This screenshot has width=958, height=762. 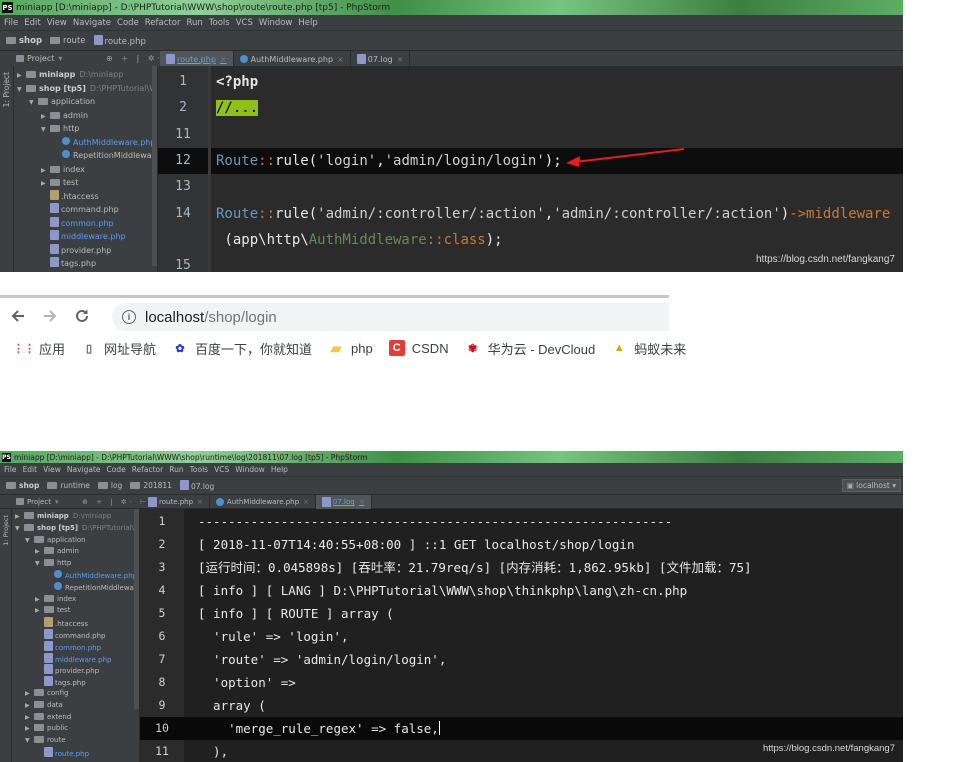 I want to click on nav-crumb-runtime: runtime, so click(x=68, y=485).